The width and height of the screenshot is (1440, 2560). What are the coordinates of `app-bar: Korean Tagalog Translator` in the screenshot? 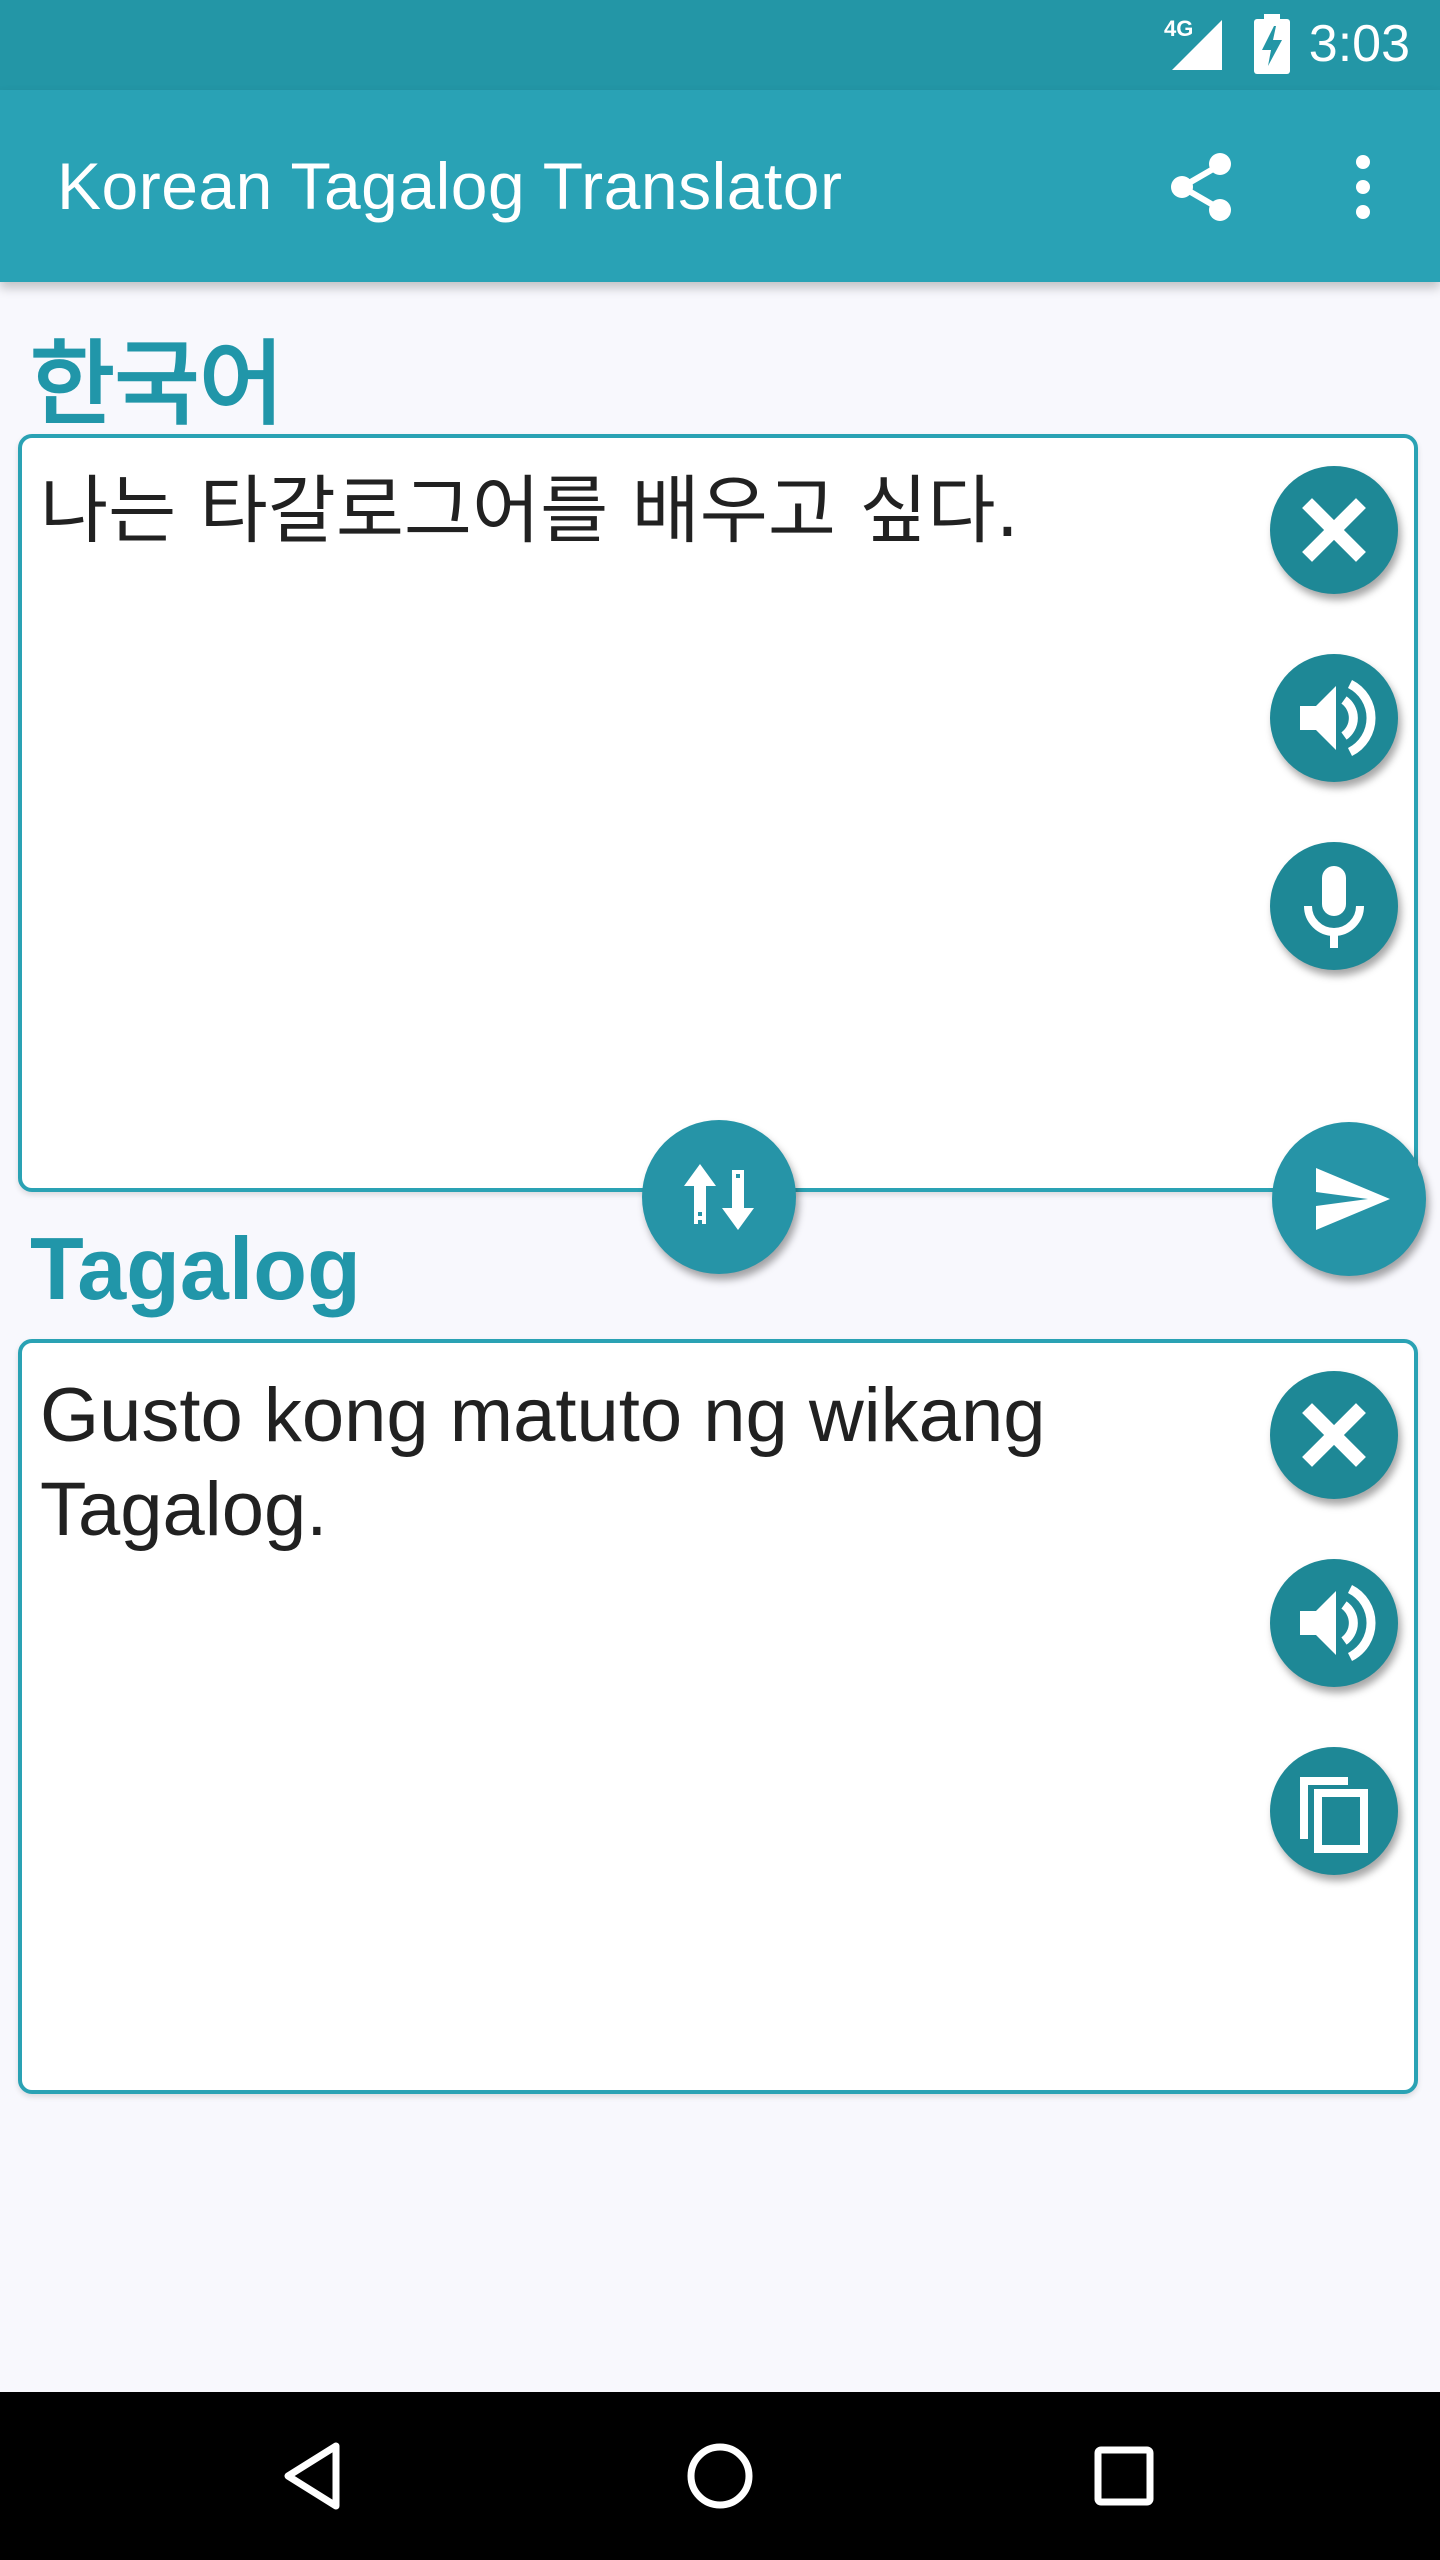 It's located at (720, 186).